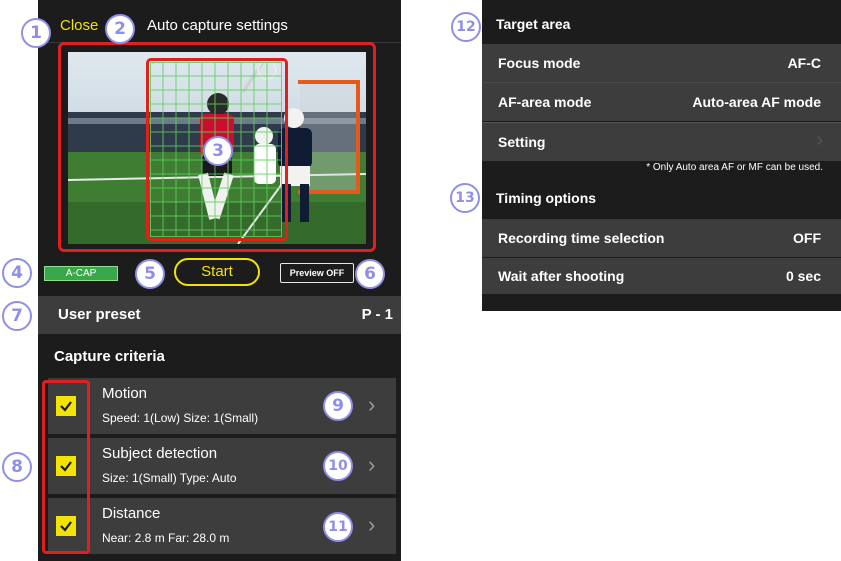  I want to click on recording-time-label: Recording time selection, so click(581, 238).